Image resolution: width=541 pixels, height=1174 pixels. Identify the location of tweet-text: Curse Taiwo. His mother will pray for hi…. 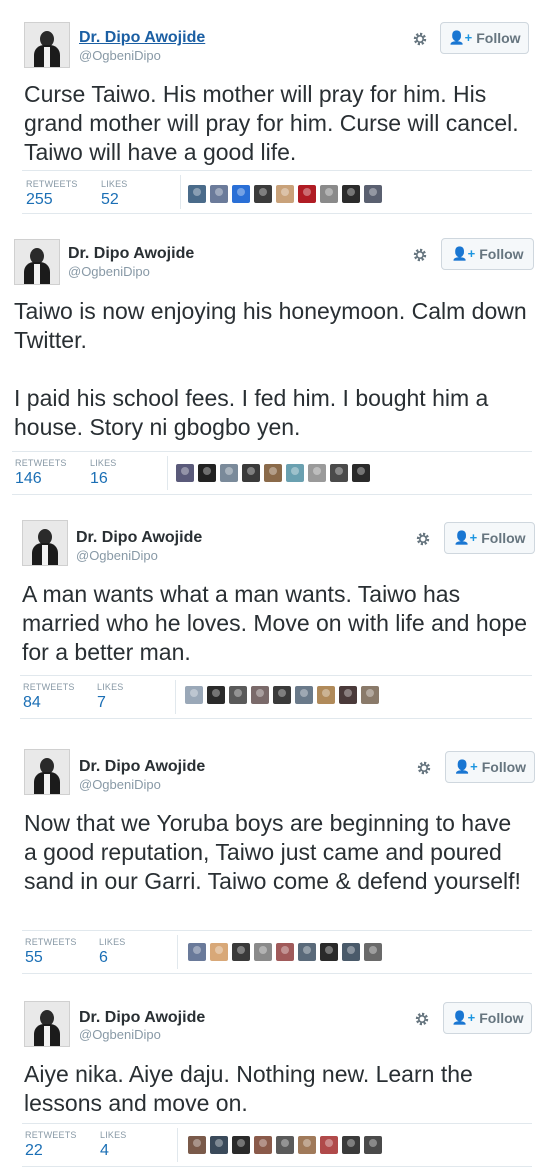
(271, 123).